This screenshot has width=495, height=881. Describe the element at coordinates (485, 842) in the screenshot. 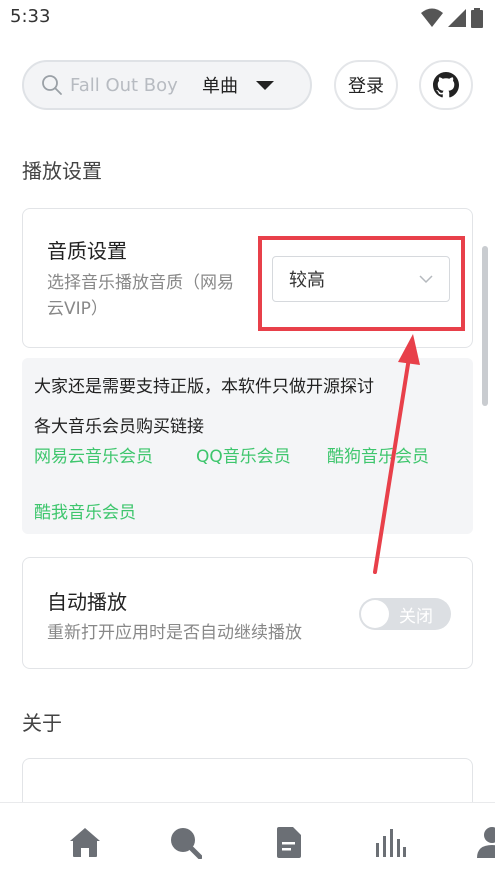

I see `user-icon` at that location.